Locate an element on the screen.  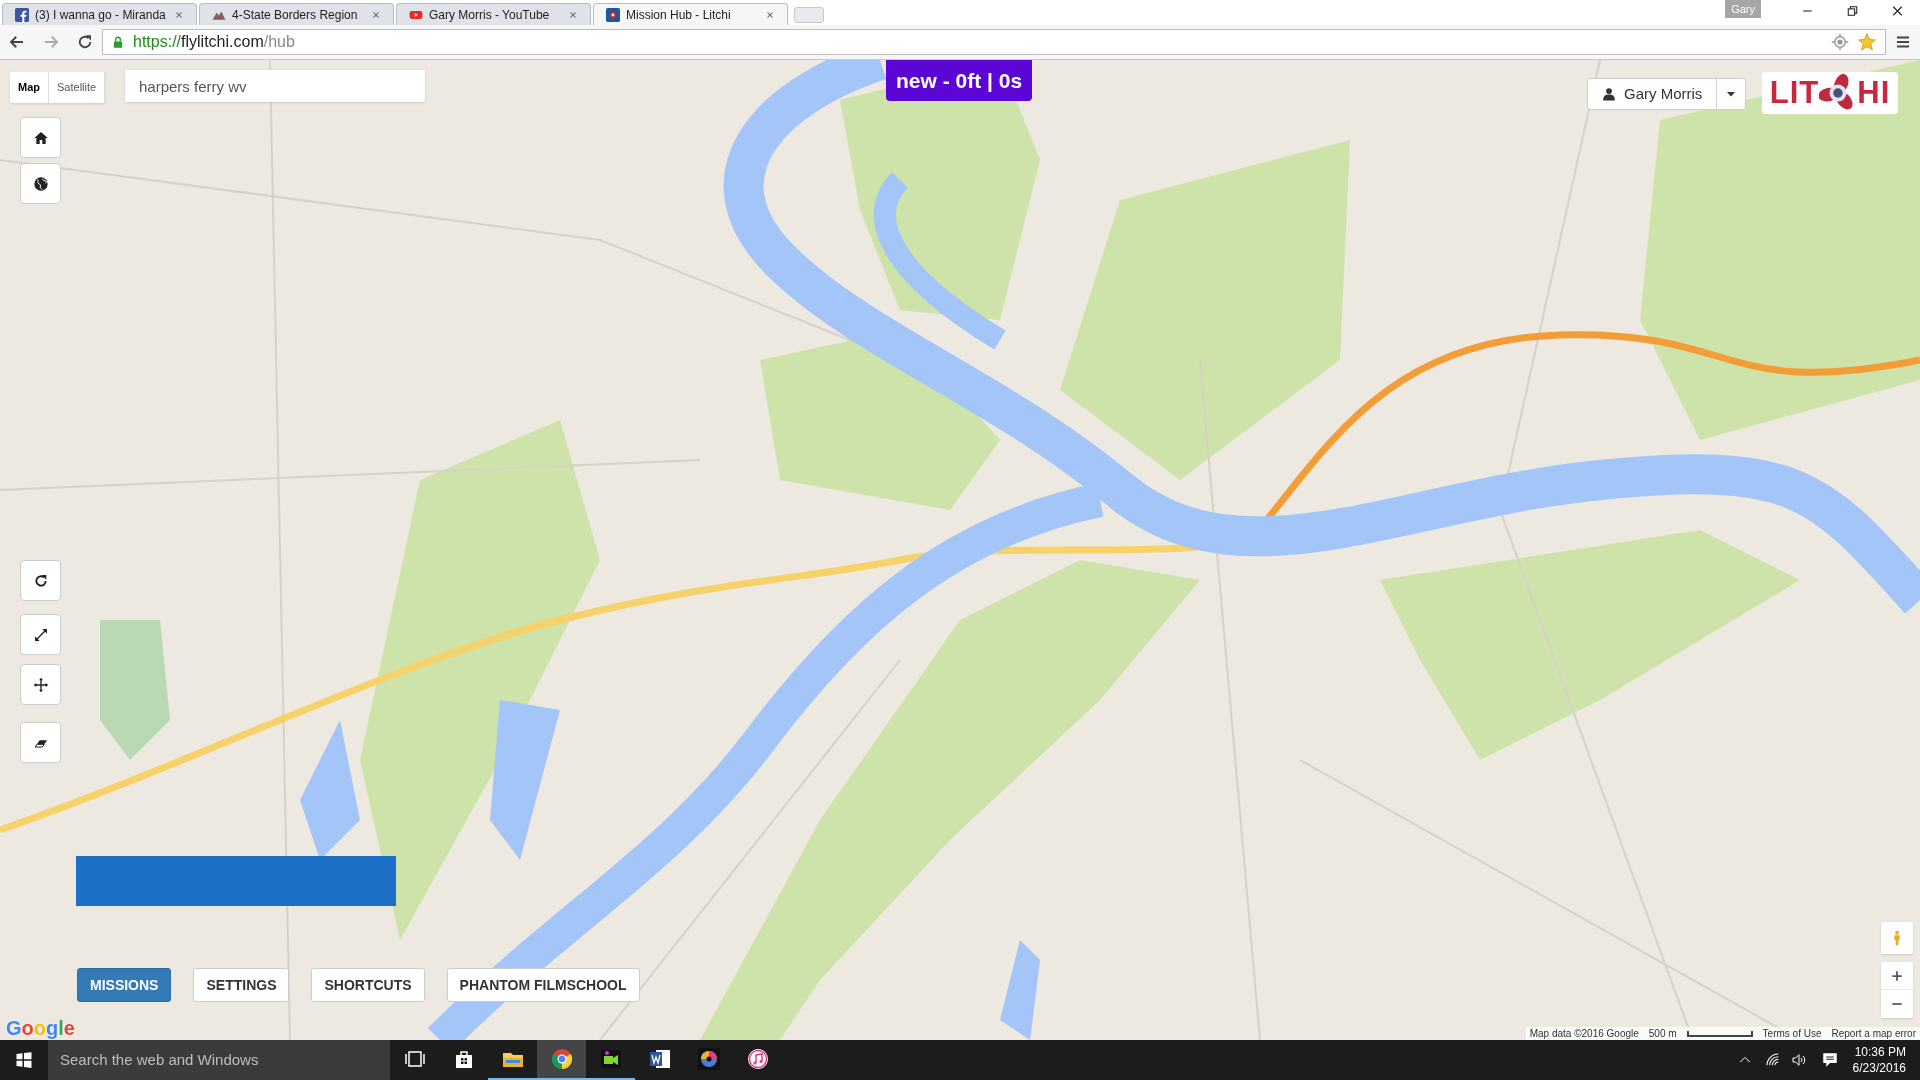
logo: LIT HI is located at coordinates (1830, 93).